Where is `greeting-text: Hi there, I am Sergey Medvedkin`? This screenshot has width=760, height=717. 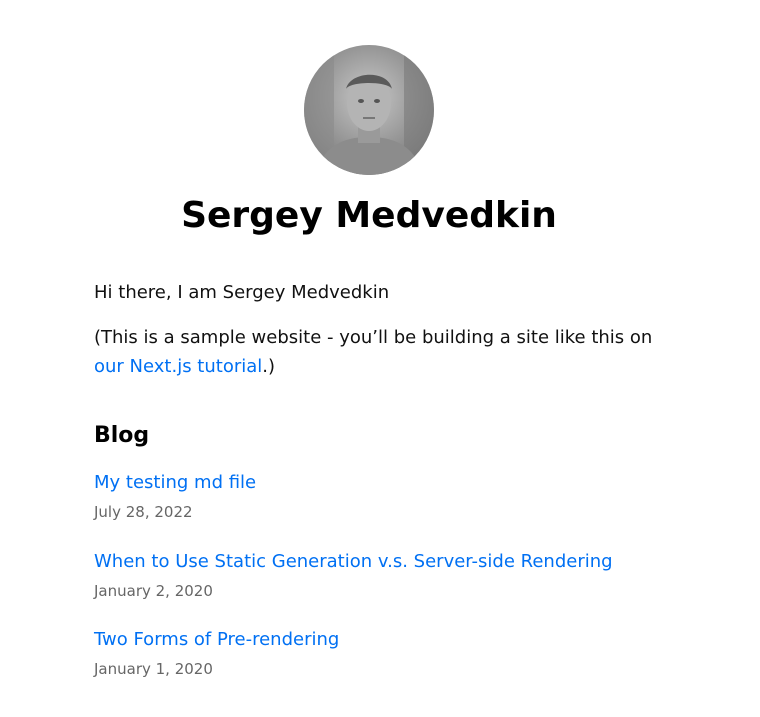 greeting-text: Hi there, I am Sergey Medvedkin is located at coordinates (242, 292).